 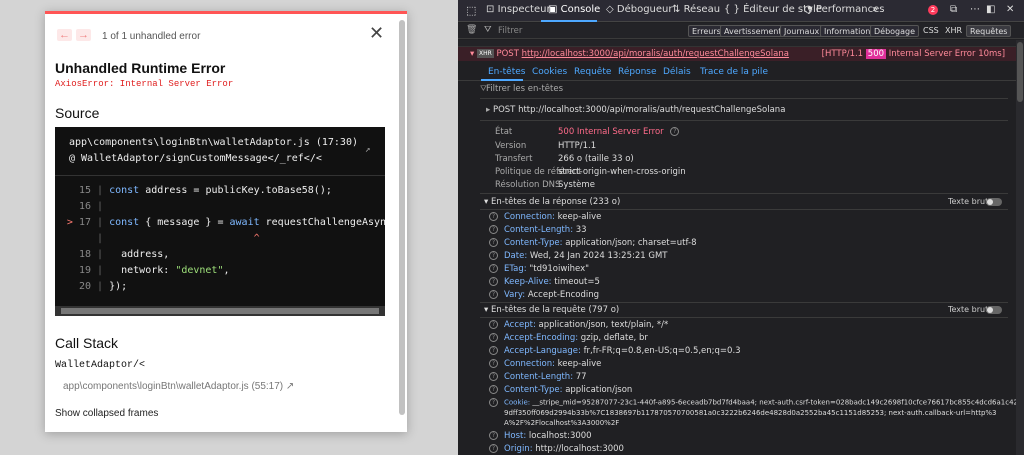 I want to click on request-headers-toggle: ▾ En-têtes de la requête (797 o), so click(x=551, y=310).